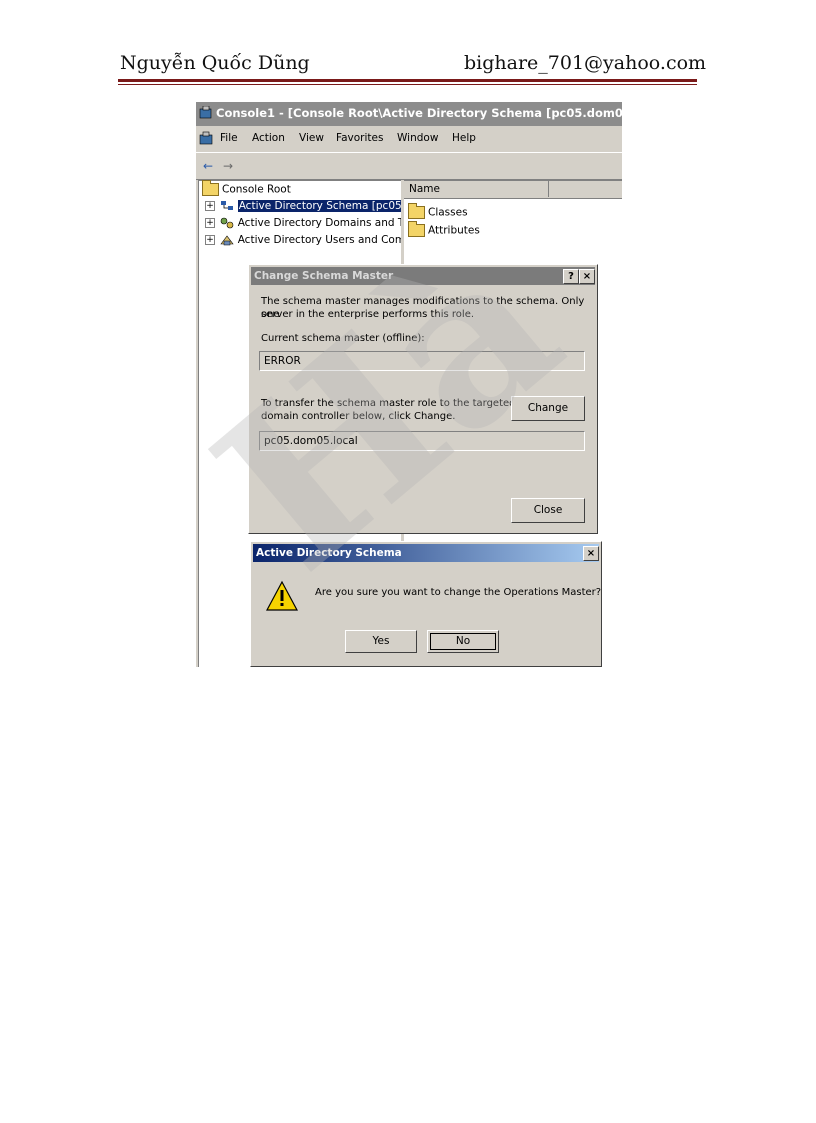  I want to click on menu-action: Action, so click(268, 138).